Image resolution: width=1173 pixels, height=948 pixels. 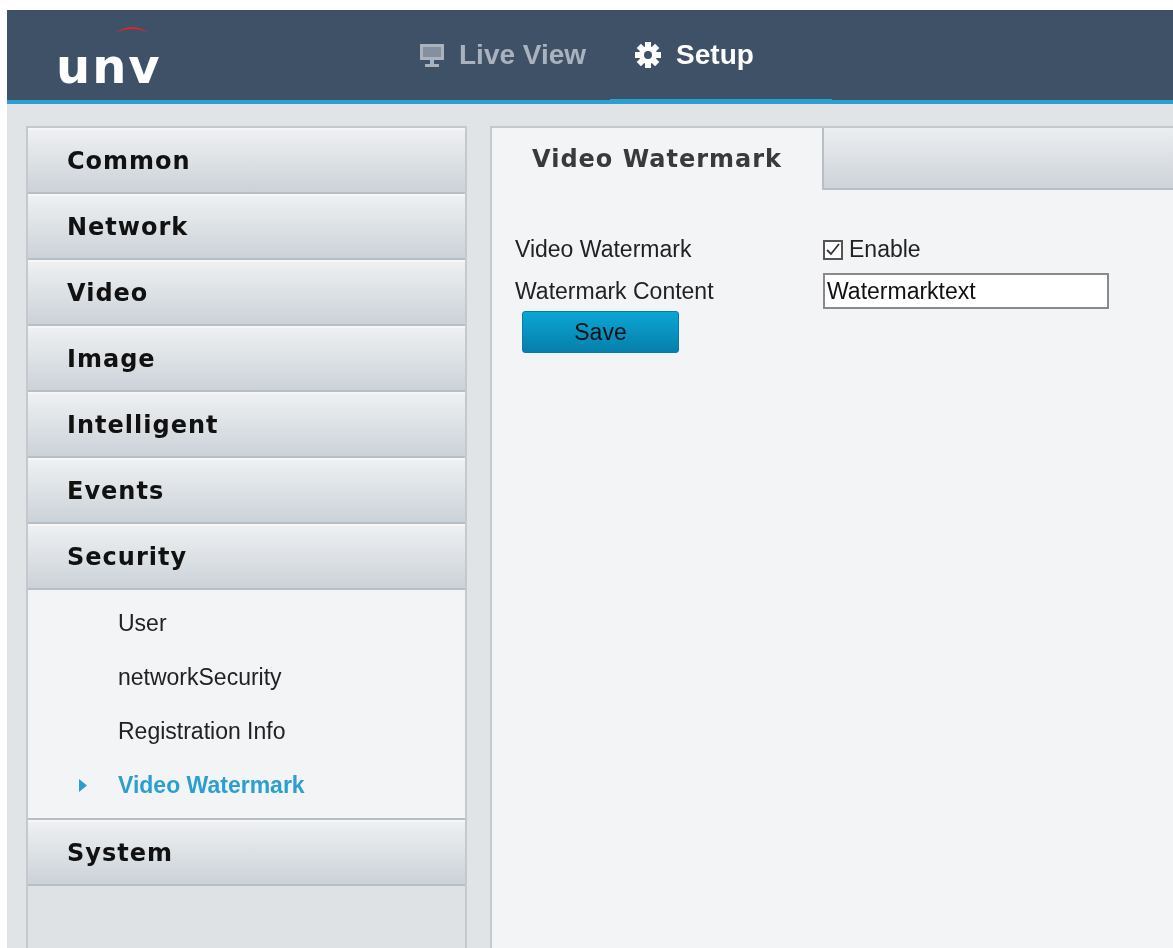 What do you see at coordinates (657, 159) in the screenshot?
I see `tab: Video Watermark` at bounding box center [657, 159].